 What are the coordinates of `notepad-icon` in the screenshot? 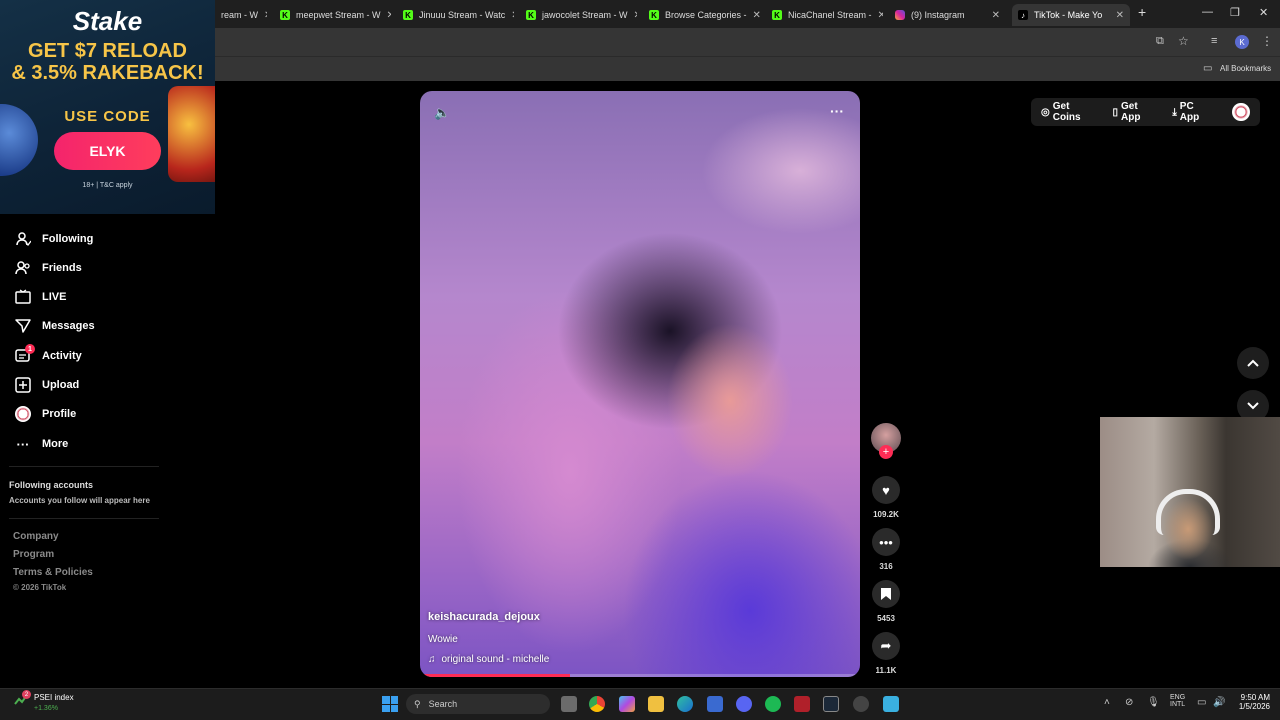 It's located at (891, 704).